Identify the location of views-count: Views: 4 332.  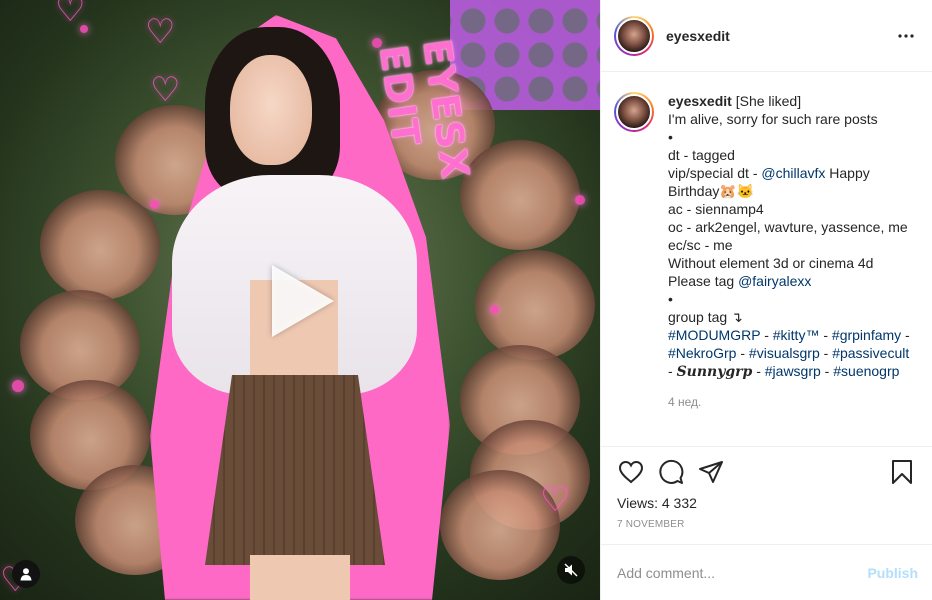
(766, 503).